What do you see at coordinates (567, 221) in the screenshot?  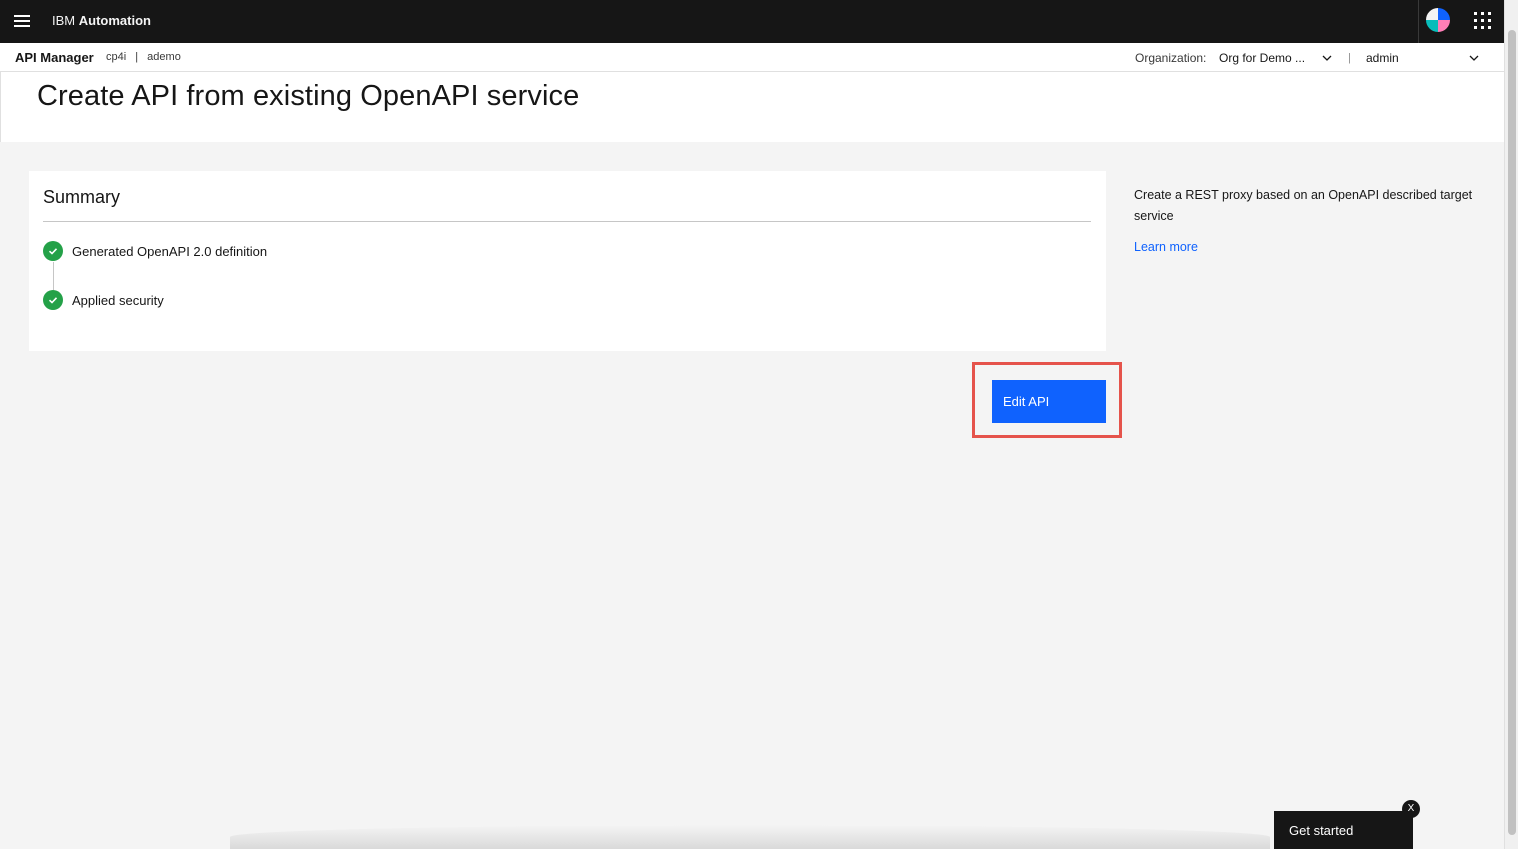 I see `summary-divider` at bounding box center [567, 221].